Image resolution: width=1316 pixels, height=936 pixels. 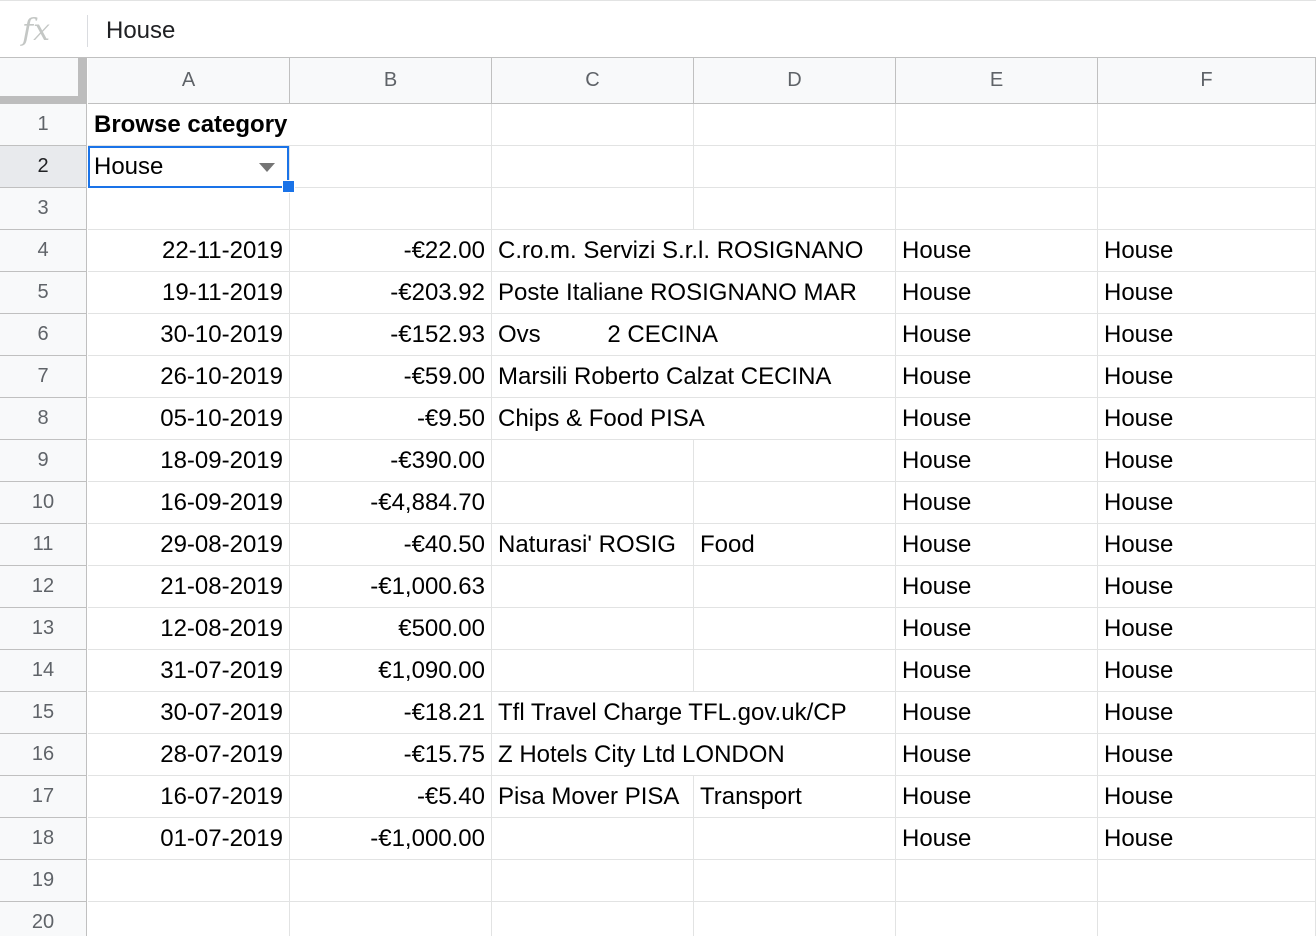 I want to click on cell-a16: 28-07-2019, so click(x=189, y=755).